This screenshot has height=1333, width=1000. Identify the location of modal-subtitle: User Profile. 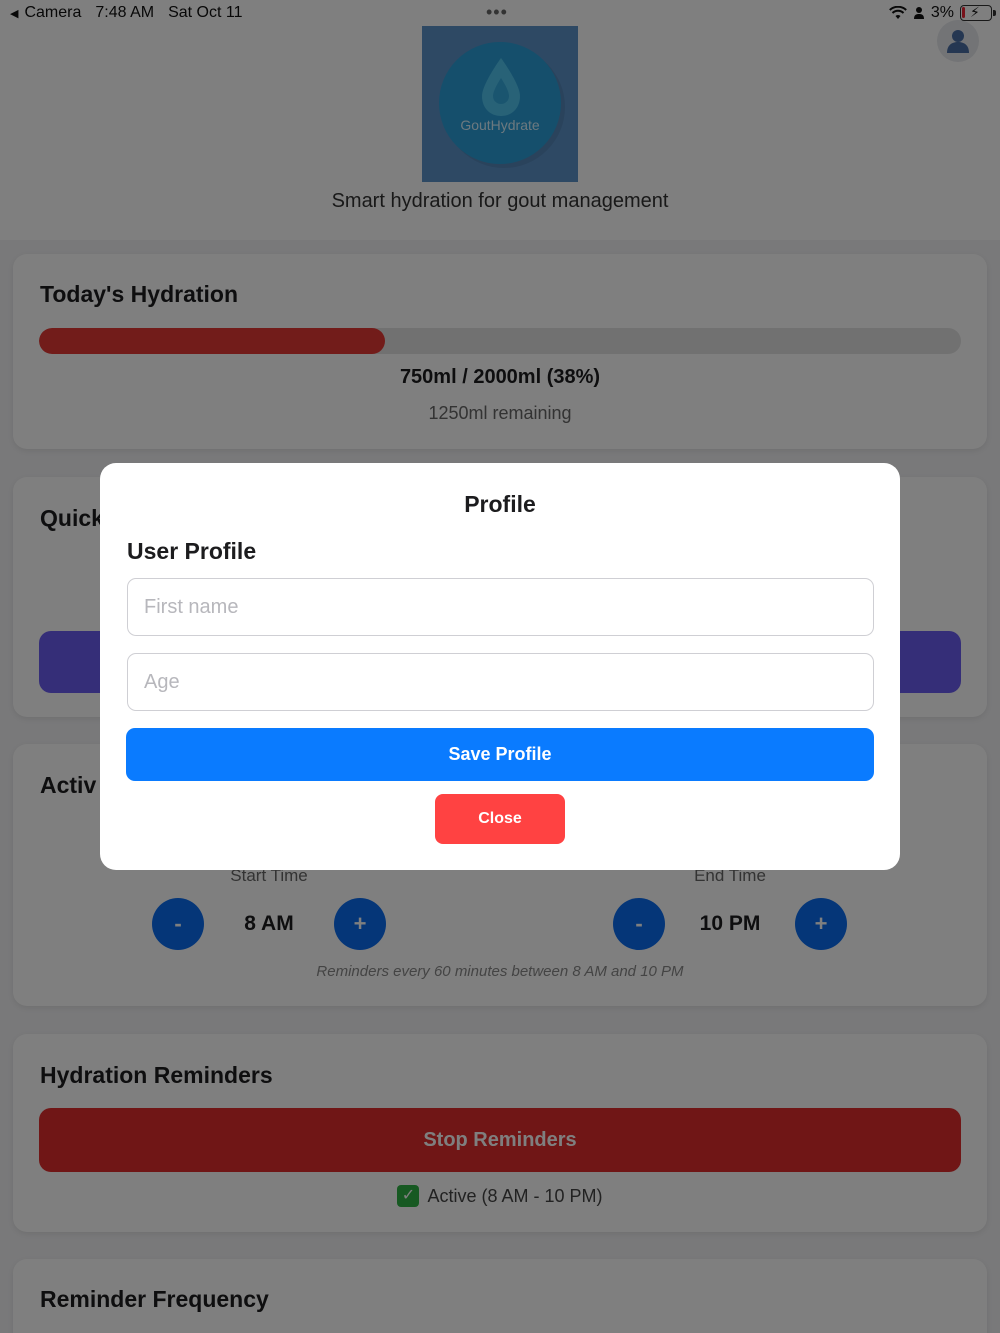
(192, 551).